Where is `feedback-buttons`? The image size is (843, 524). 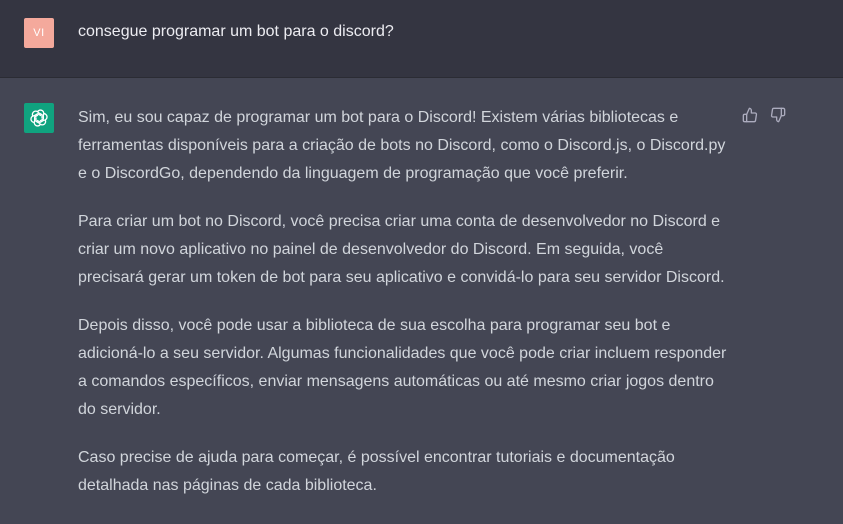
feedback-buttons is located at coordinates (764, 115).